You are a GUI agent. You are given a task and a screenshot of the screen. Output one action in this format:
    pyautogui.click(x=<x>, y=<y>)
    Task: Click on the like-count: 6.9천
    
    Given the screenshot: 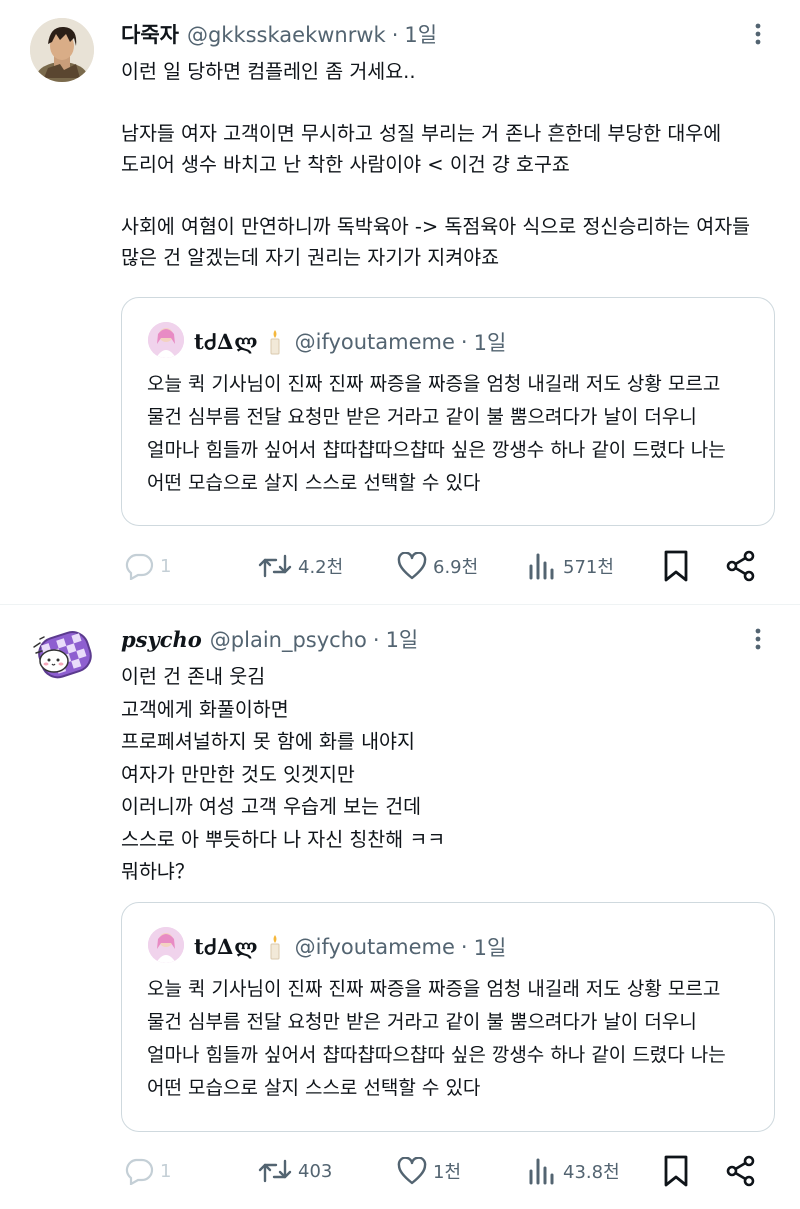 What is the action you would take?
    pyautogui.click(x=456, y=567)
    